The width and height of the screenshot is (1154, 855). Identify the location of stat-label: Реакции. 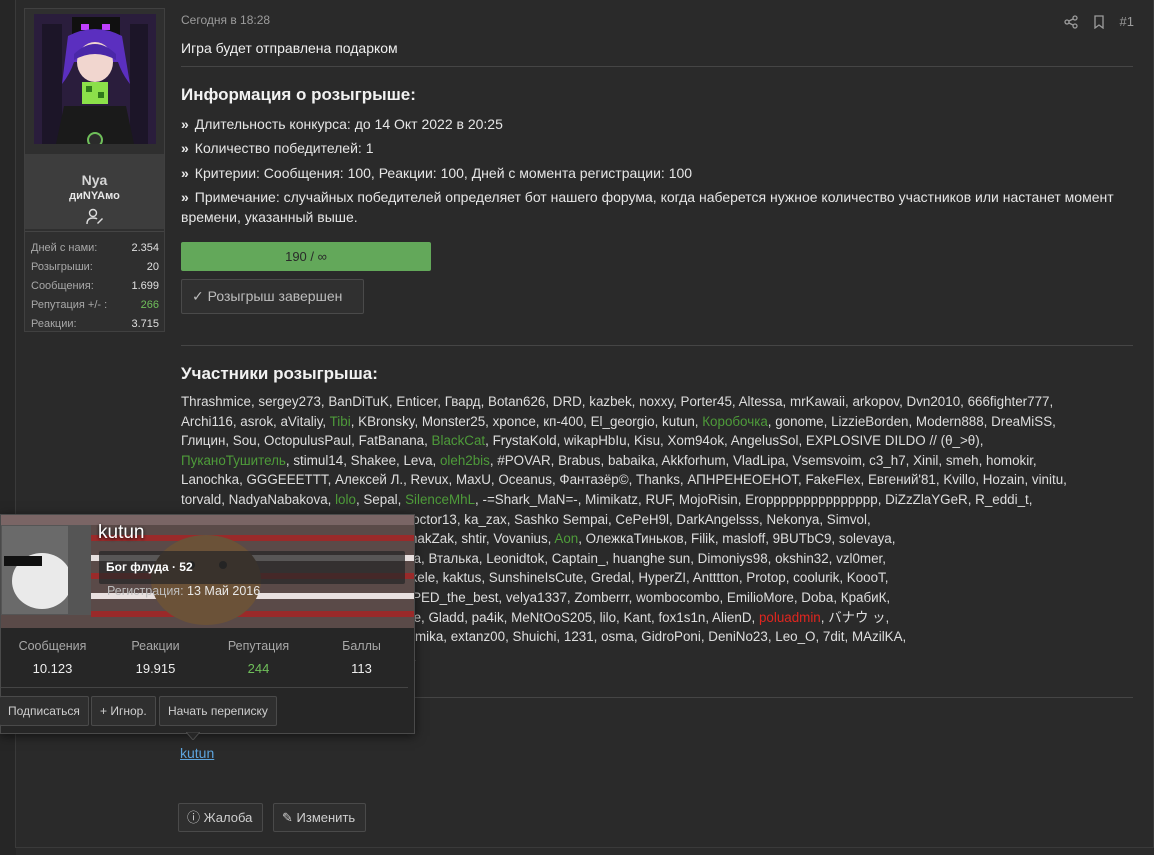
(155, 646).